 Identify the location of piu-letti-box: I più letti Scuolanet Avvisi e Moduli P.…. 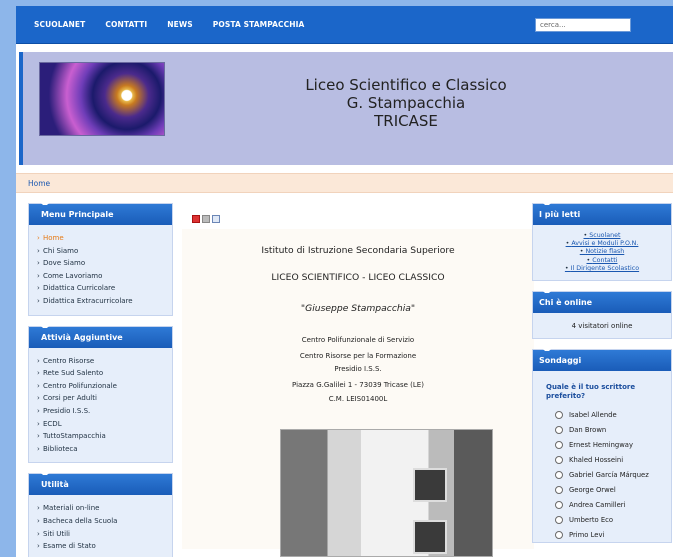
(602, 242).